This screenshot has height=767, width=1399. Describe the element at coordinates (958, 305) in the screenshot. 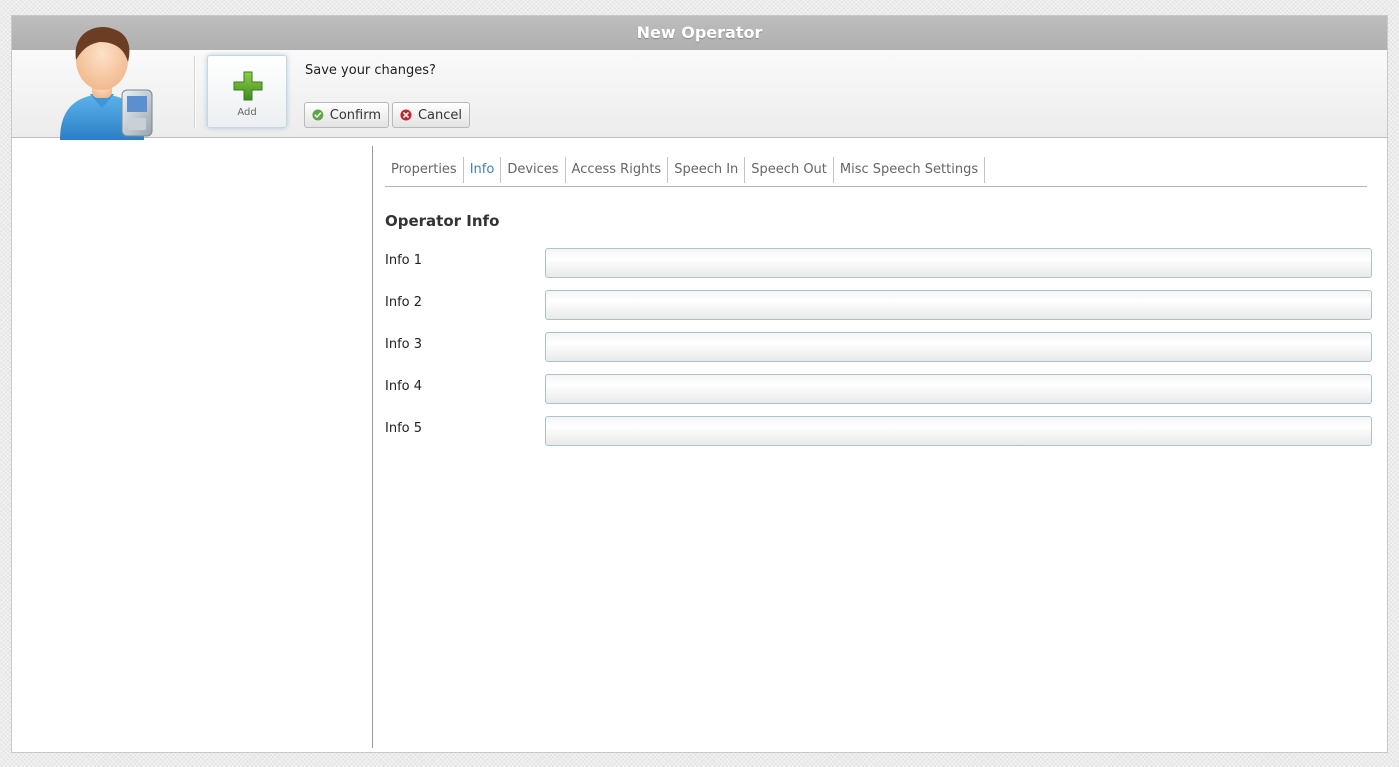

I see `info-2-input` at that location.